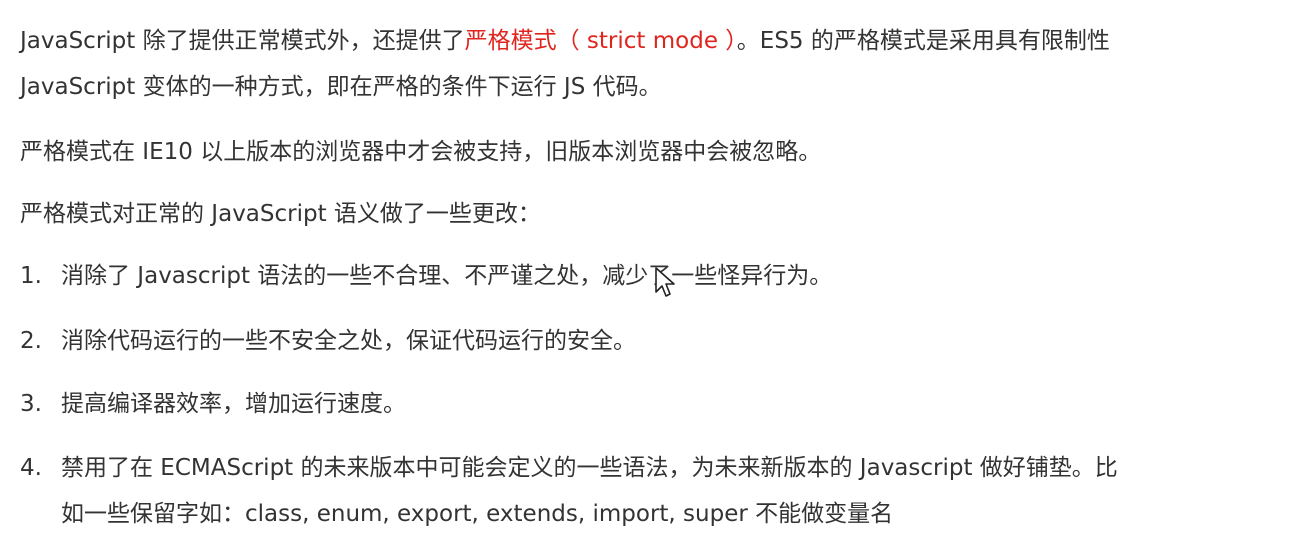 The width and height of the screenshot is (1296, 555). I want to click on list-item-number: 4., so click(31, 468).